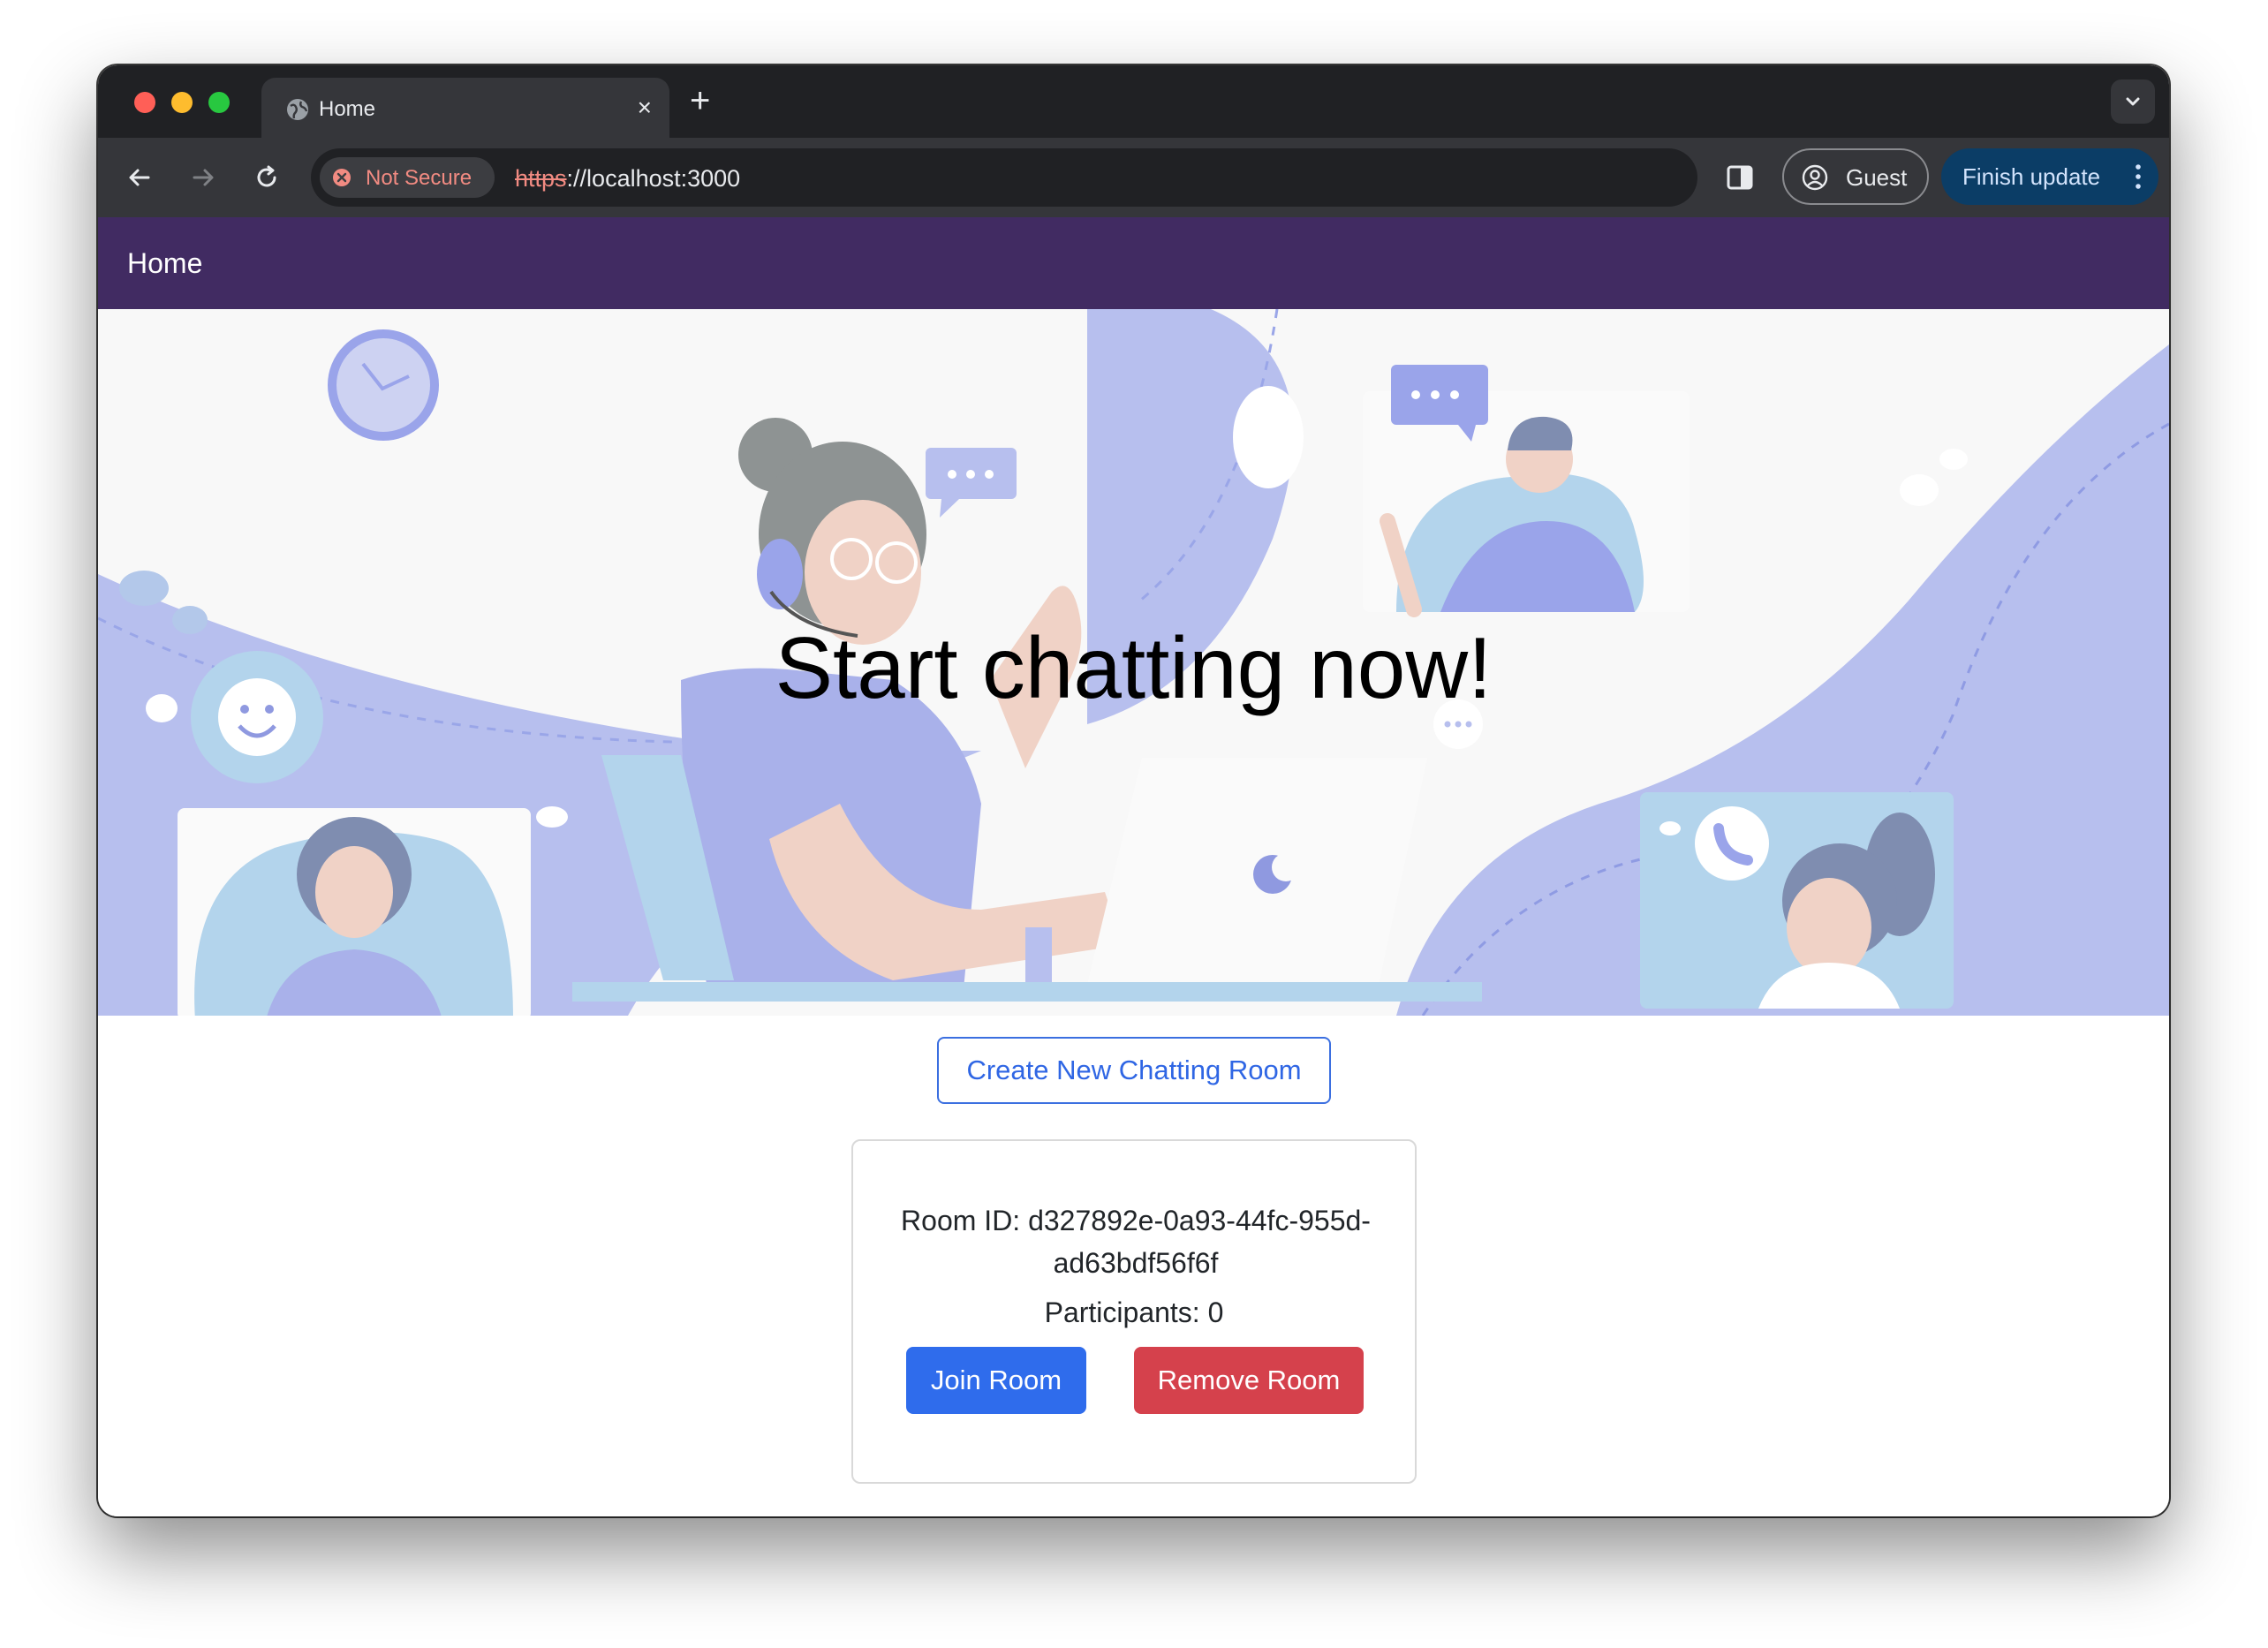 The height and width of the screenshot is (1648, 2268). I want to click on more-vert-icon, so click(2138, 176).